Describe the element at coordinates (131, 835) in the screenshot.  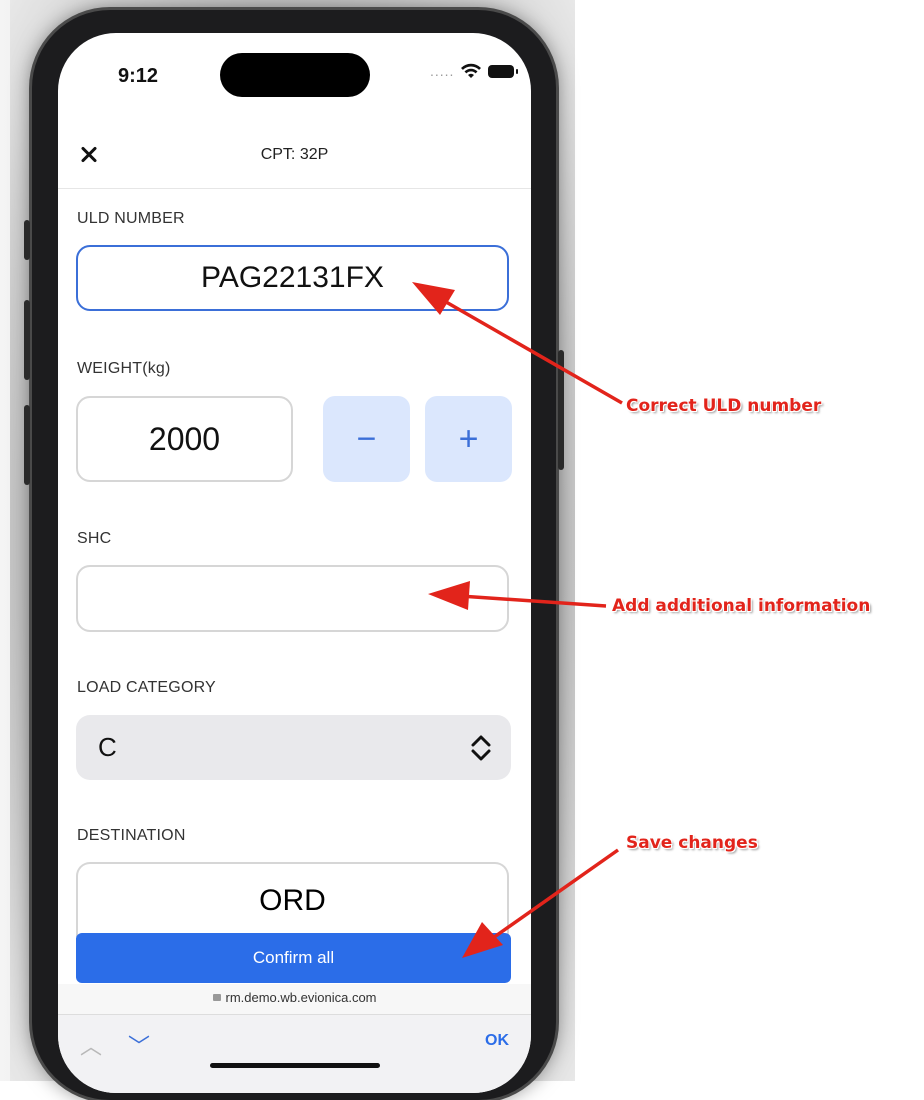
I see `destination-label: DESTINATION` at that location.